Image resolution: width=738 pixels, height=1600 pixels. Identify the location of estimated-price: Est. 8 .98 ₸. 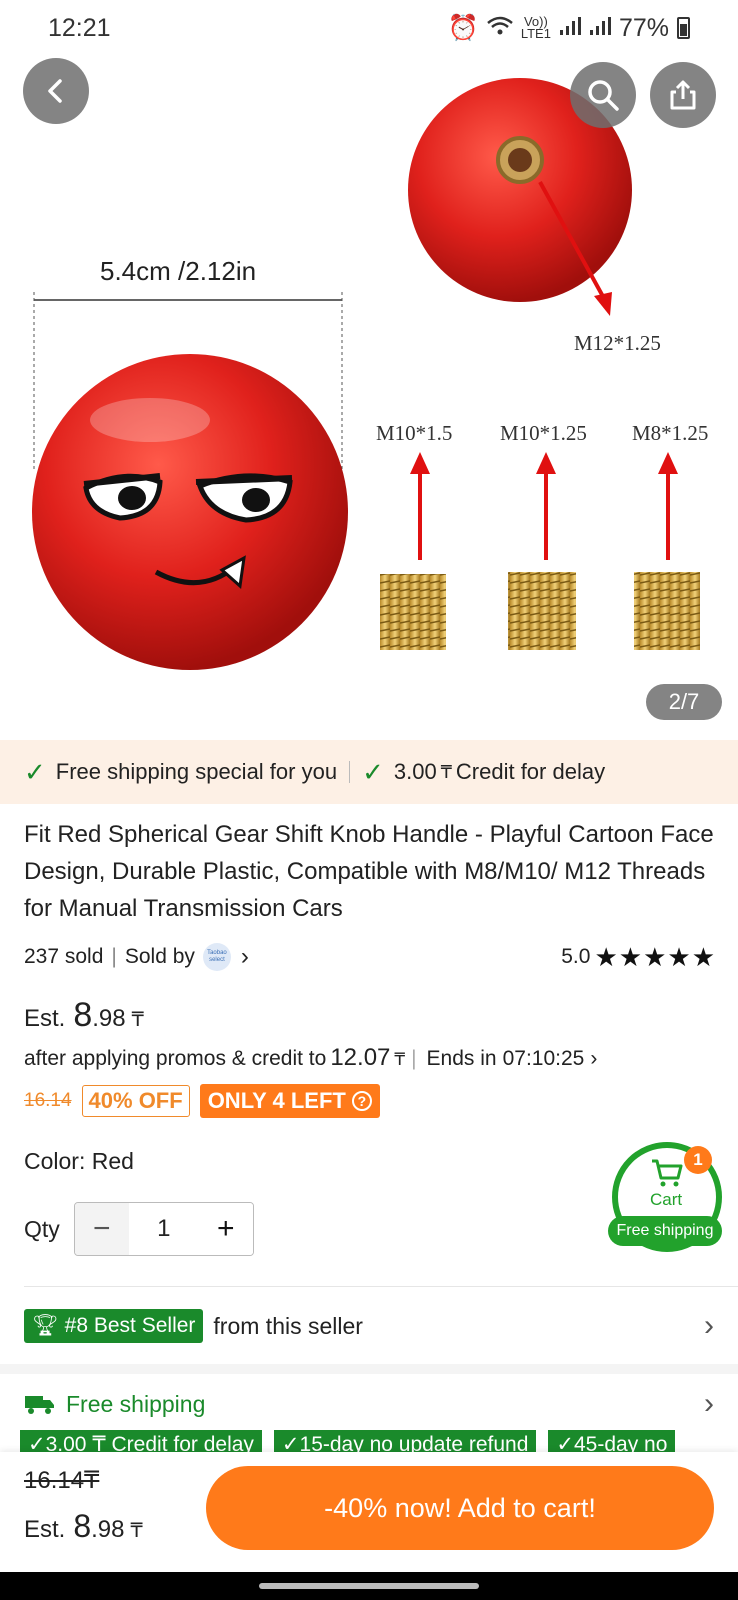
(84, 1015).